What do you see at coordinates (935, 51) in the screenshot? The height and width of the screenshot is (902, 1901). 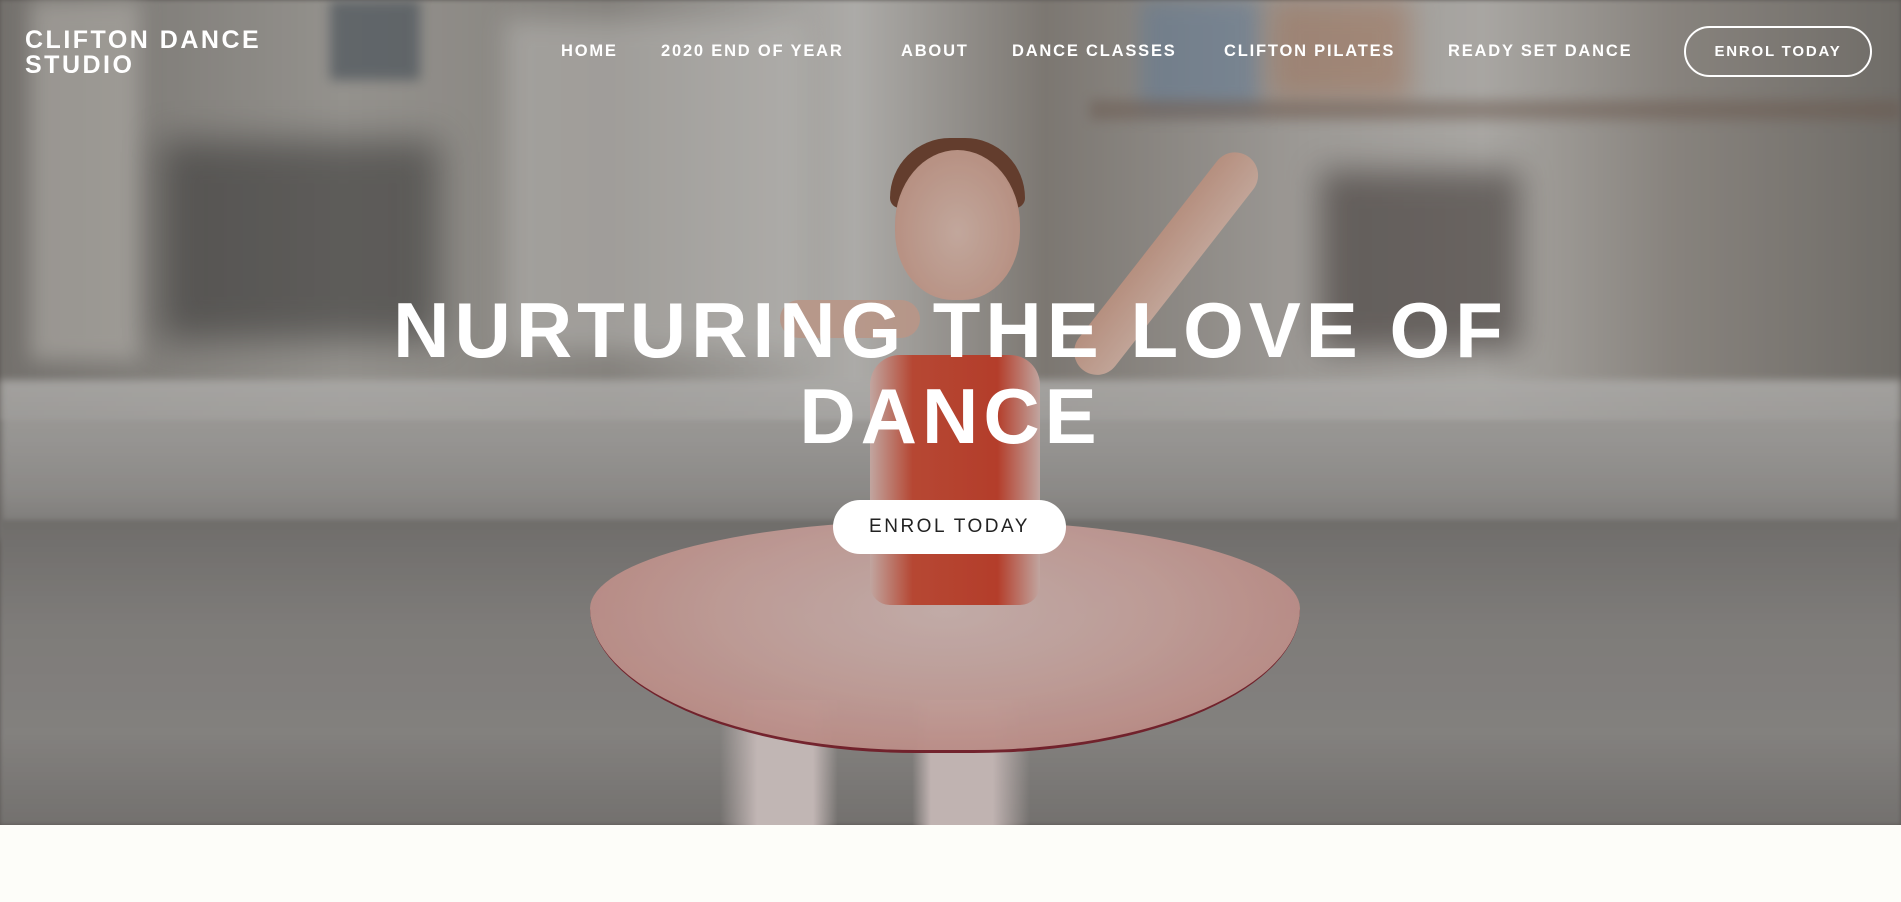 I see `nav-item-about: ABOUT` at bounding box center [935, 51].